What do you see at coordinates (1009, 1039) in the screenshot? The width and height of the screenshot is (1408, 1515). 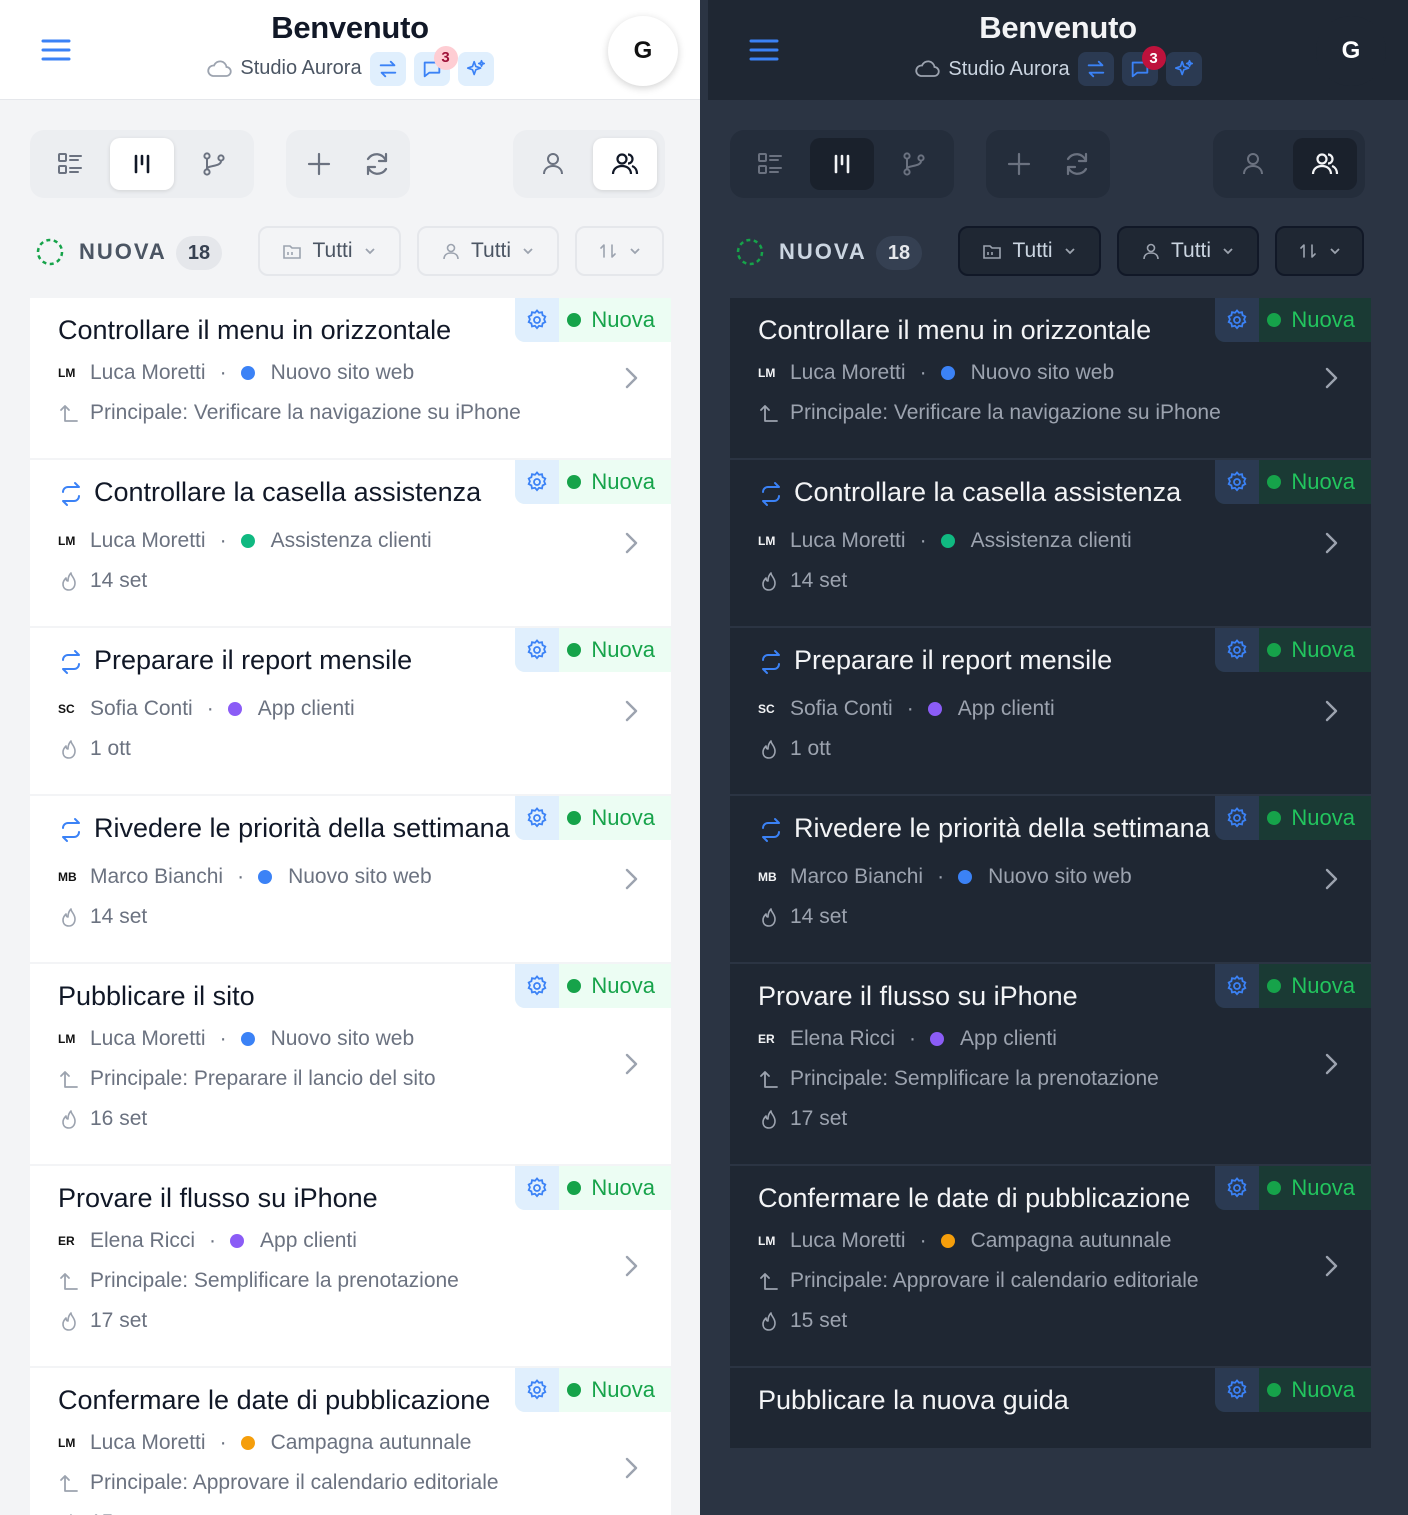 I see `task-meta: ER Elena Ricci · App clienti` at bounding box center [1009, 1039].